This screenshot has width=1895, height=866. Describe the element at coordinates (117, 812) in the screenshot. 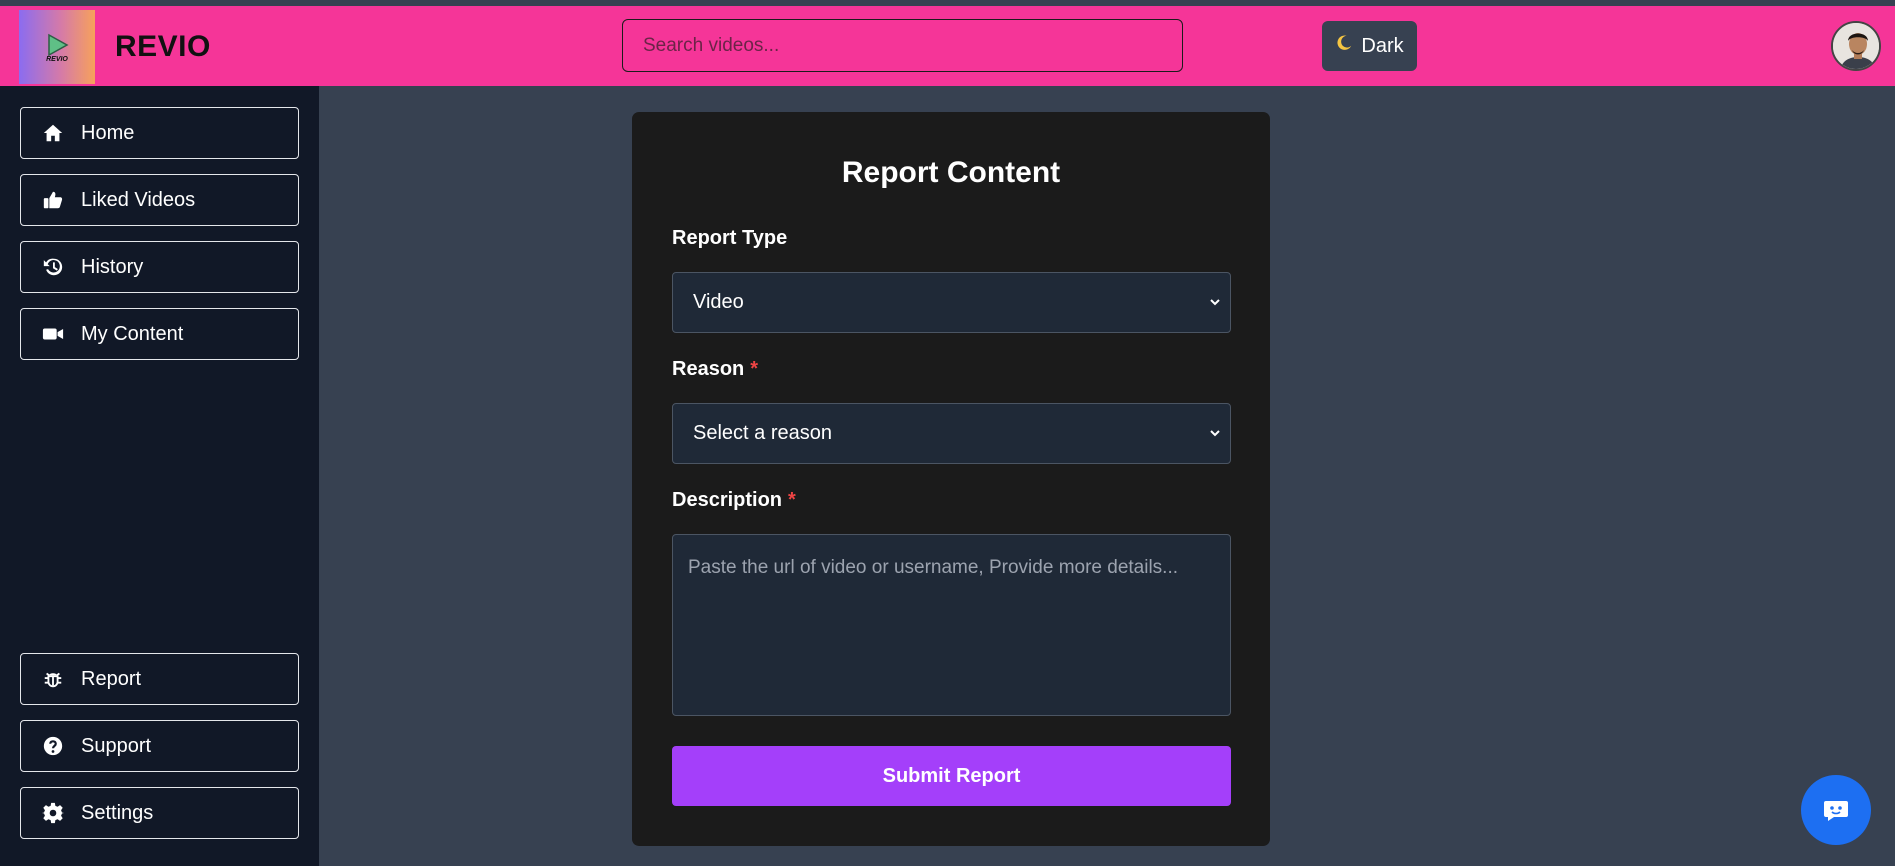

I see `sidebar-item-label: Settings` at that location.